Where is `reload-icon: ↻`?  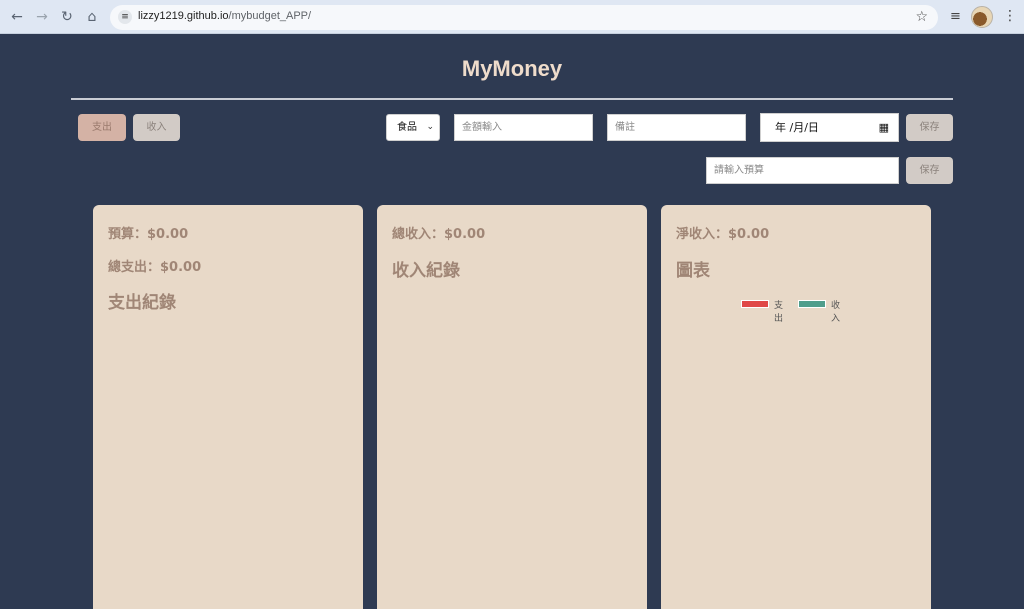 reload-icon: ↻ is located at coordinates (67, 17).